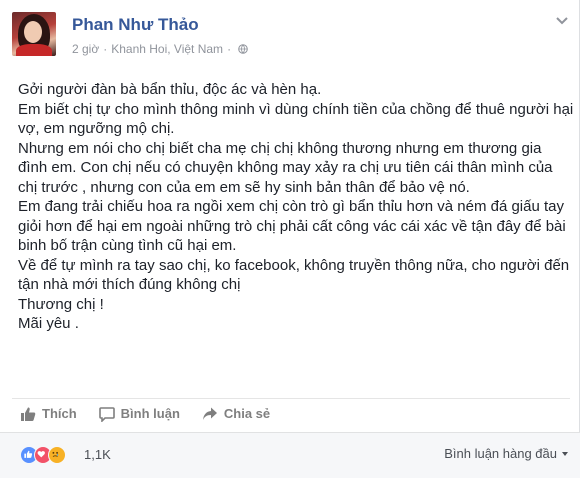 The image size is (580, 478). Describe the element at coordinates (106, 414) in the screenshot. I see `comment-icon` at that location.